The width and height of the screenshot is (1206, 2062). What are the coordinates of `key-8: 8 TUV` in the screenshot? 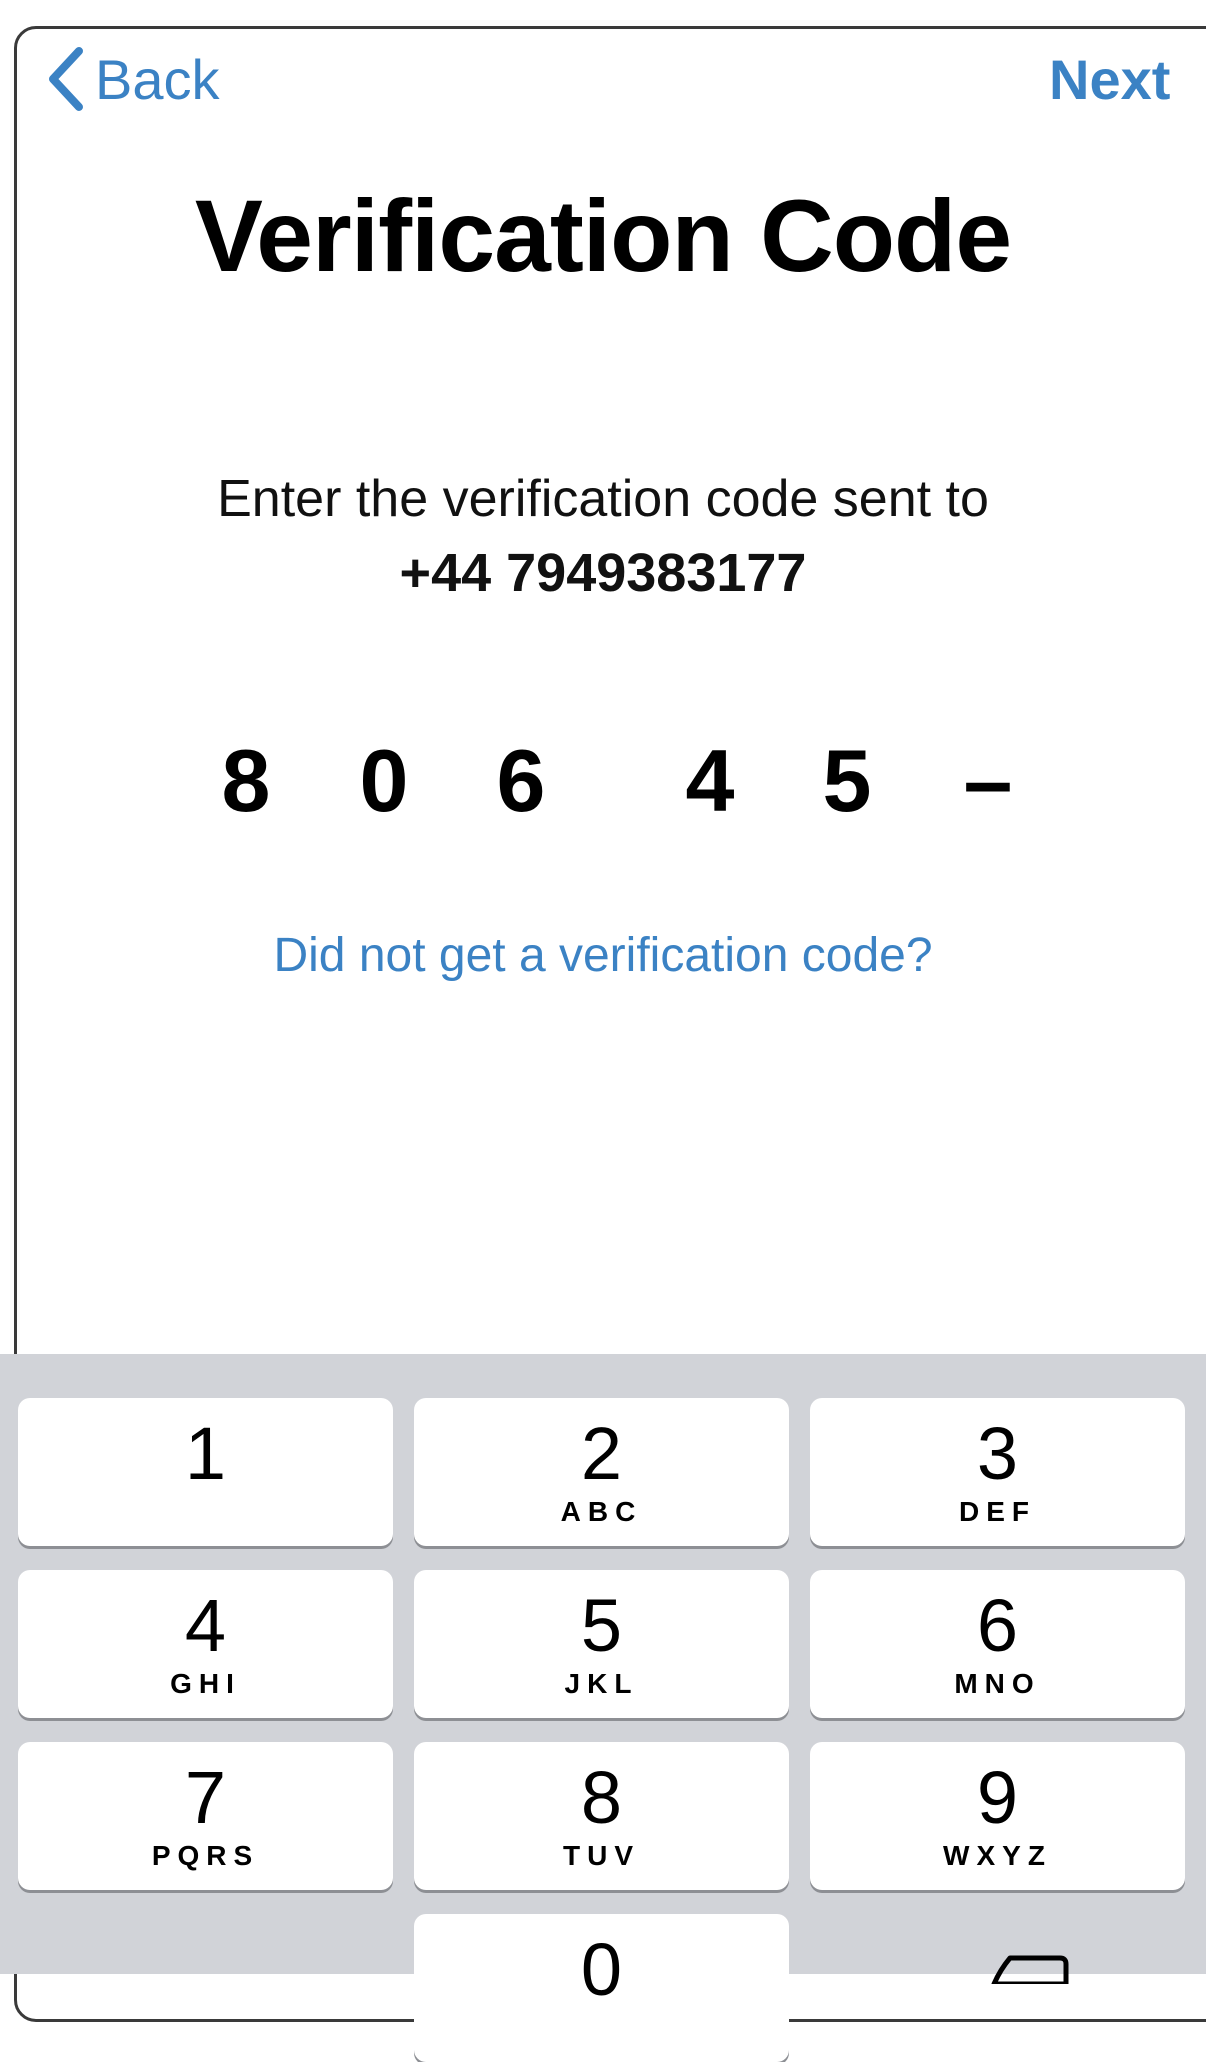 It's located at (601, 1816).